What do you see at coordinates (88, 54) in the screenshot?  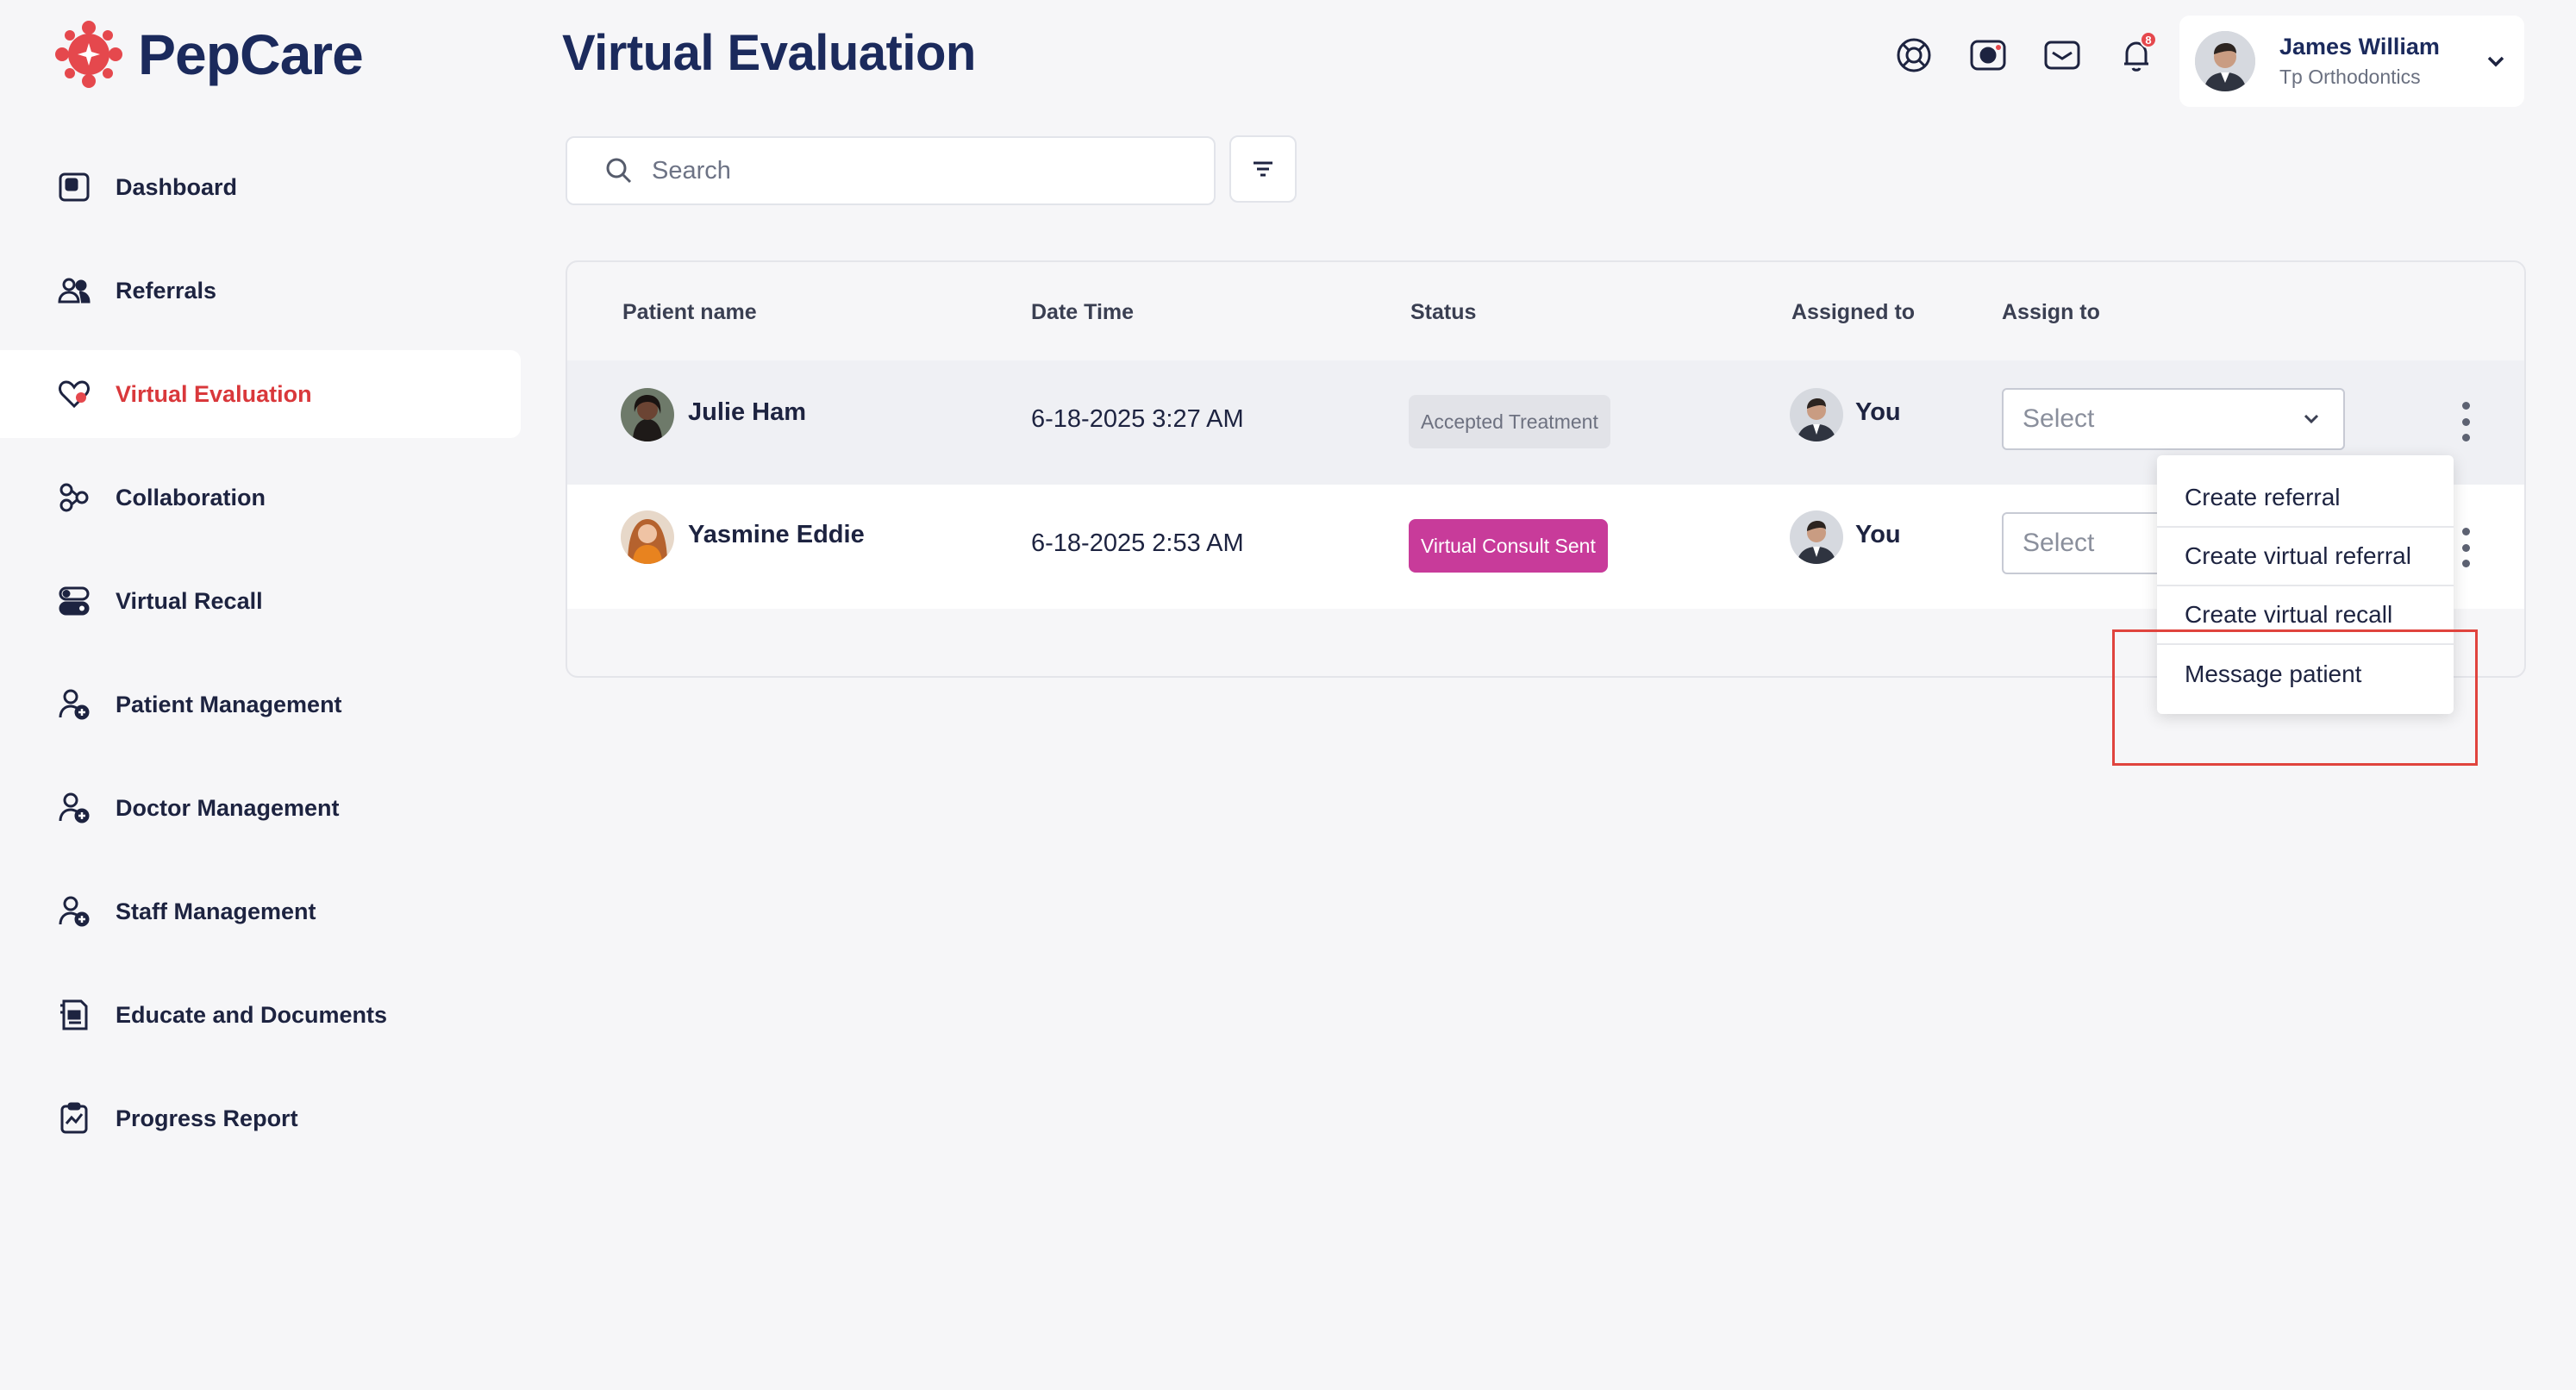 I see `pepcare-logo-icon` at bounding box center [88, 54].